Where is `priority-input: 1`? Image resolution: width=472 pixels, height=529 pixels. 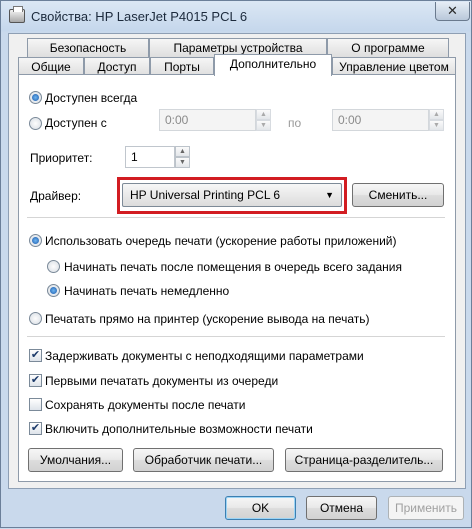 priority-input: 1 is located at coordinates (150, 157).